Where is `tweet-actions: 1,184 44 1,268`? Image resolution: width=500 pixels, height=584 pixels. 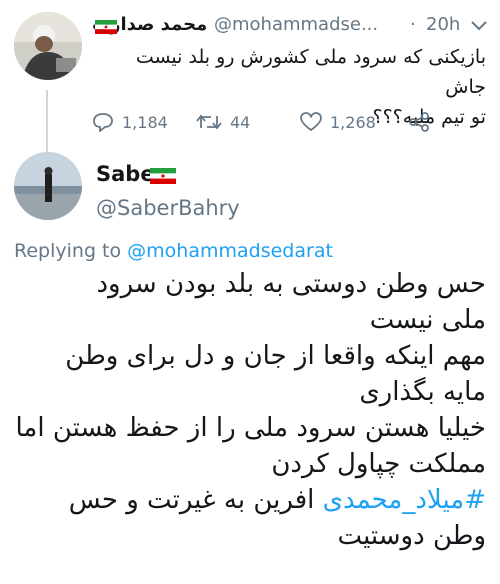 tweet-actions: 1,184 44 1,268 is located at coordinates (292, 122).